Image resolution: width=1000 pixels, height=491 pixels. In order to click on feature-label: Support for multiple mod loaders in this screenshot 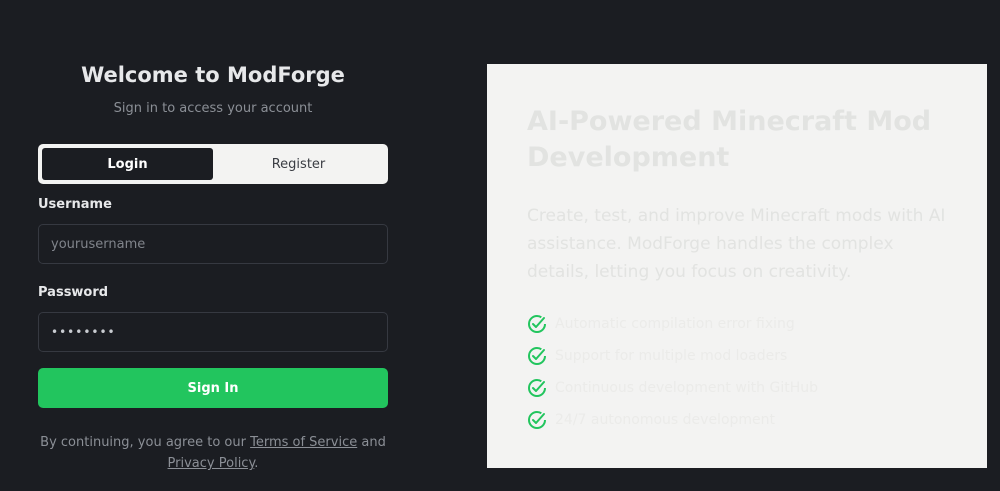, I will do `click(671, 356)`.